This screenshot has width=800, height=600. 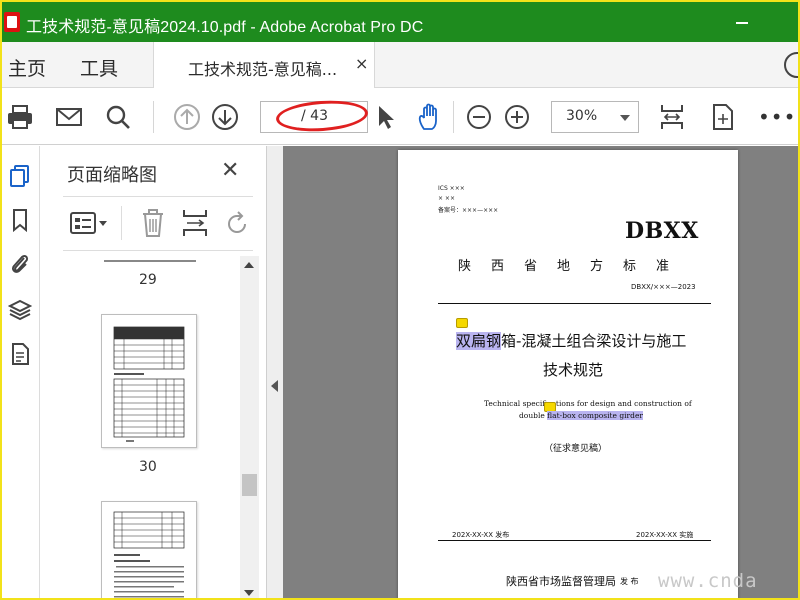 I want to click on page-thumbnails-icon, so click(x=20, y=176).